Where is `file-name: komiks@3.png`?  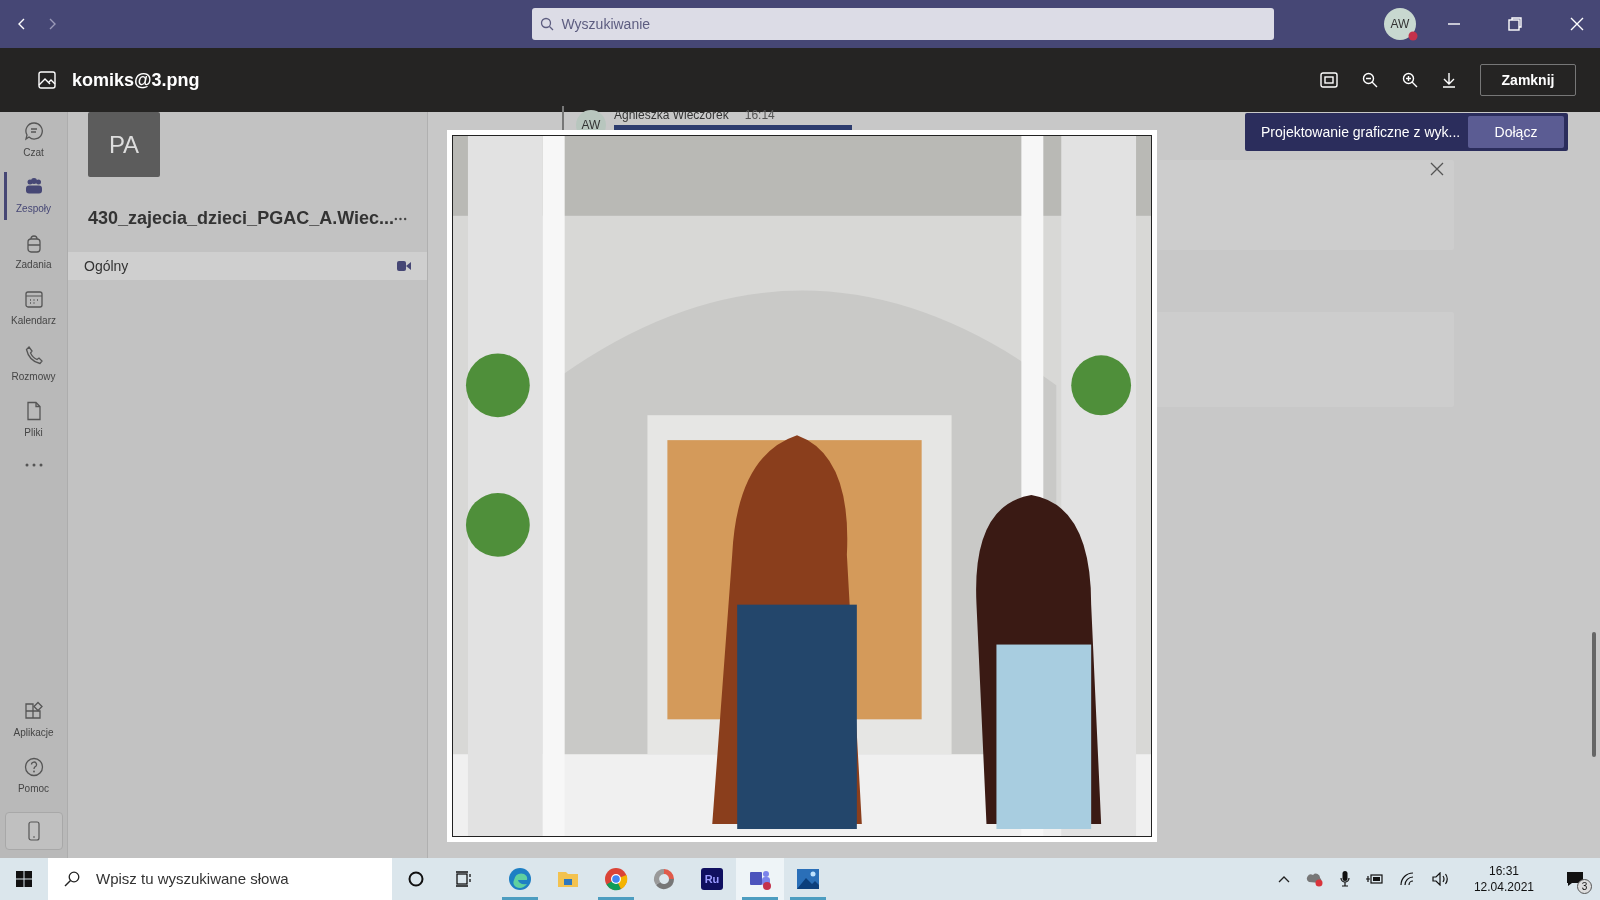 file-name: komiks@3.png is located at coordinates (136, 80).